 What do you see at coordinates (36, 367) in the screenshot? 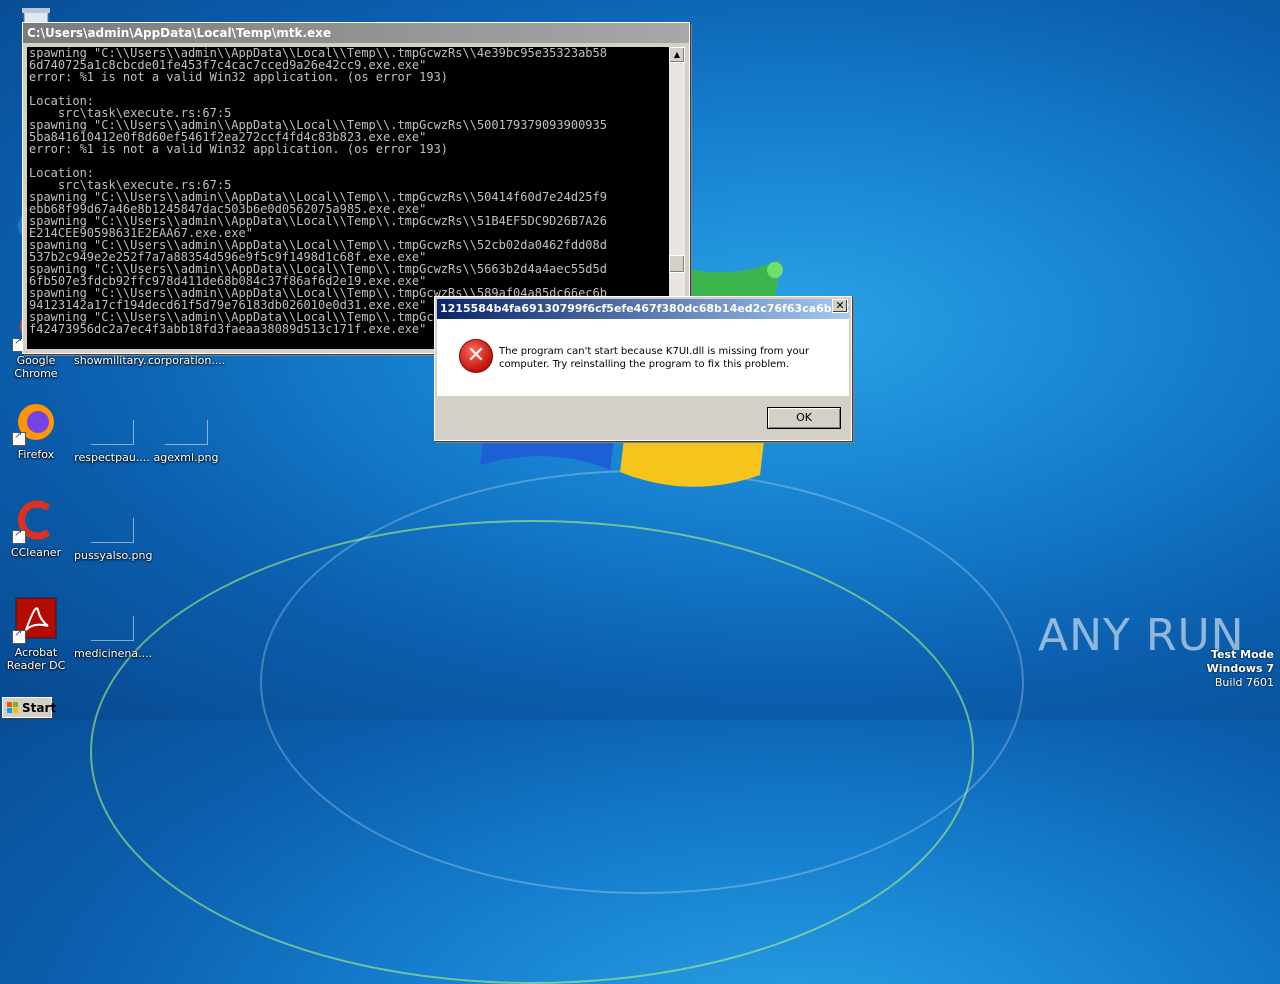
I see `desktop-icon-label: Google Chrome` at bounding box center [36, 367].